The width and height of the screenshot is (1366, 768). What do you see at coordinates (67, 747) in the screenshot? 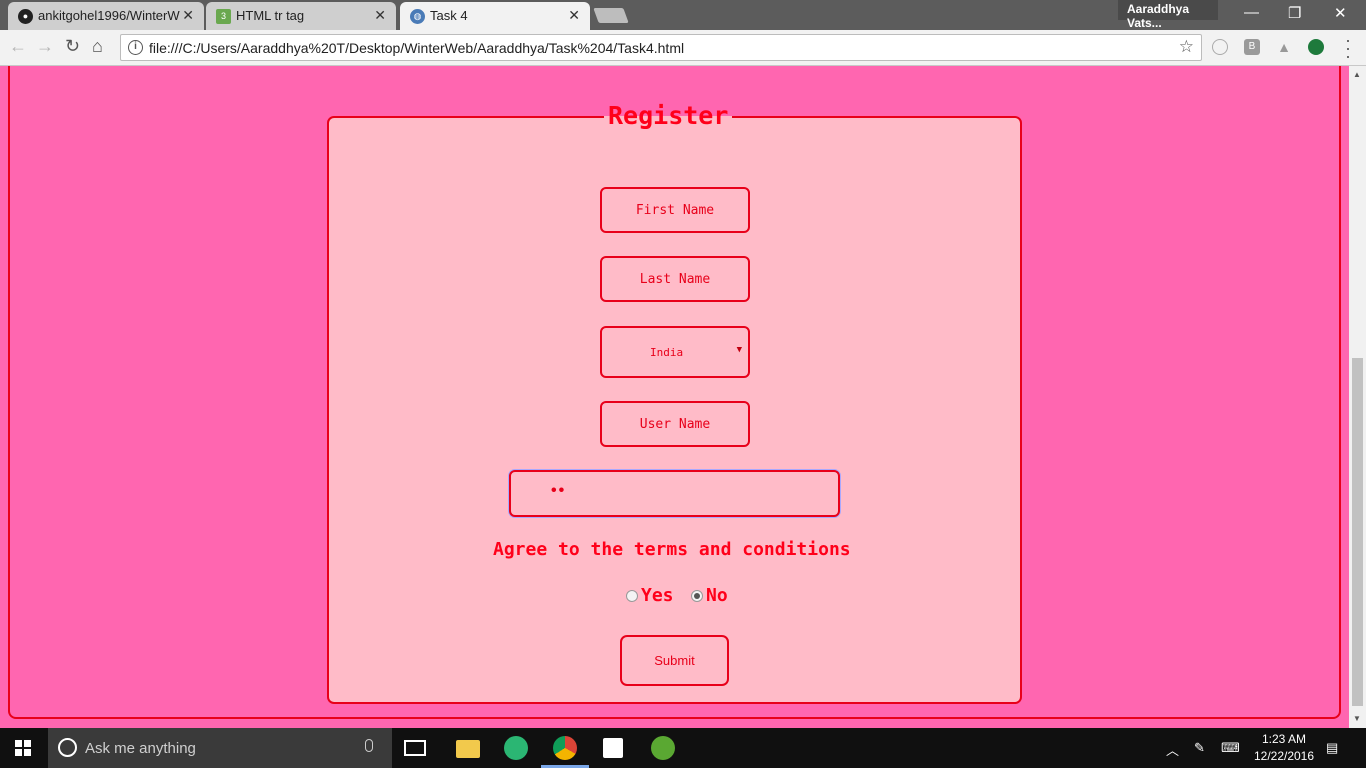
I see `cortana-icon` at bounding box center [67, 747].